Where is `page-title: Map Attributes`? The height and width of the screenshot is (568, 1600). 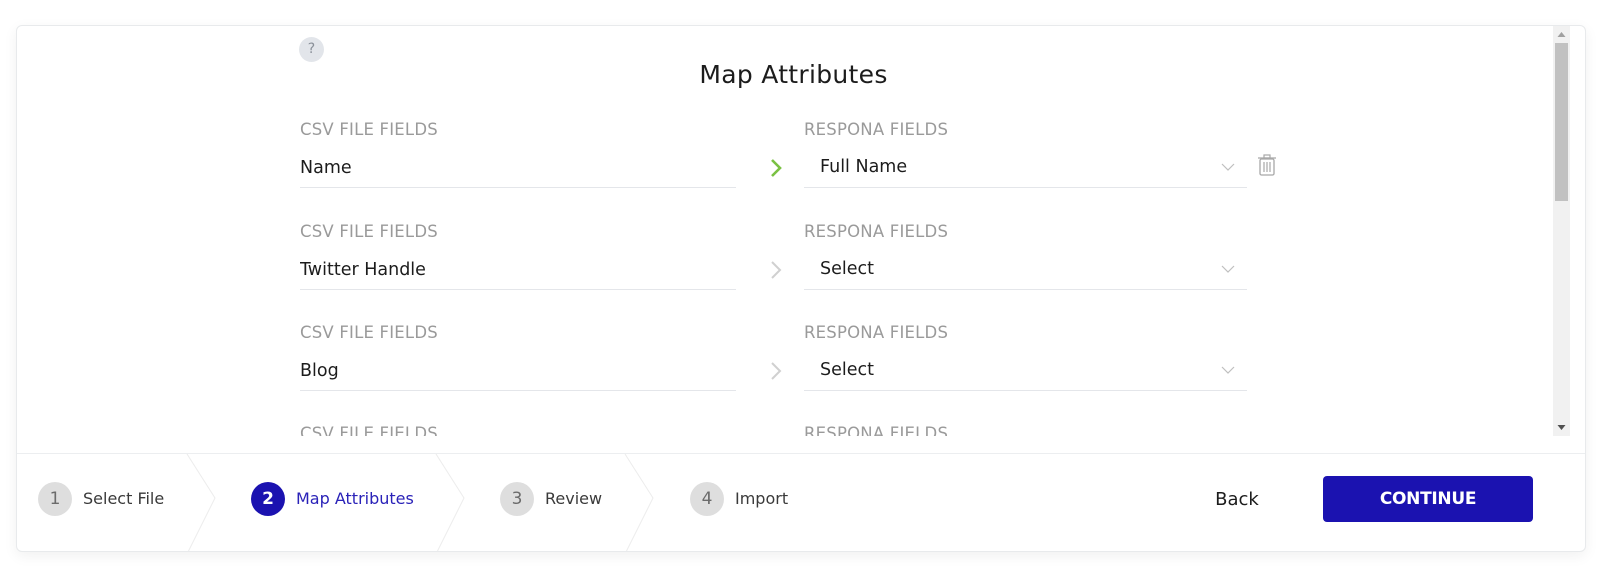 page-title: Map Attributes is located at coordinates (793, 74).